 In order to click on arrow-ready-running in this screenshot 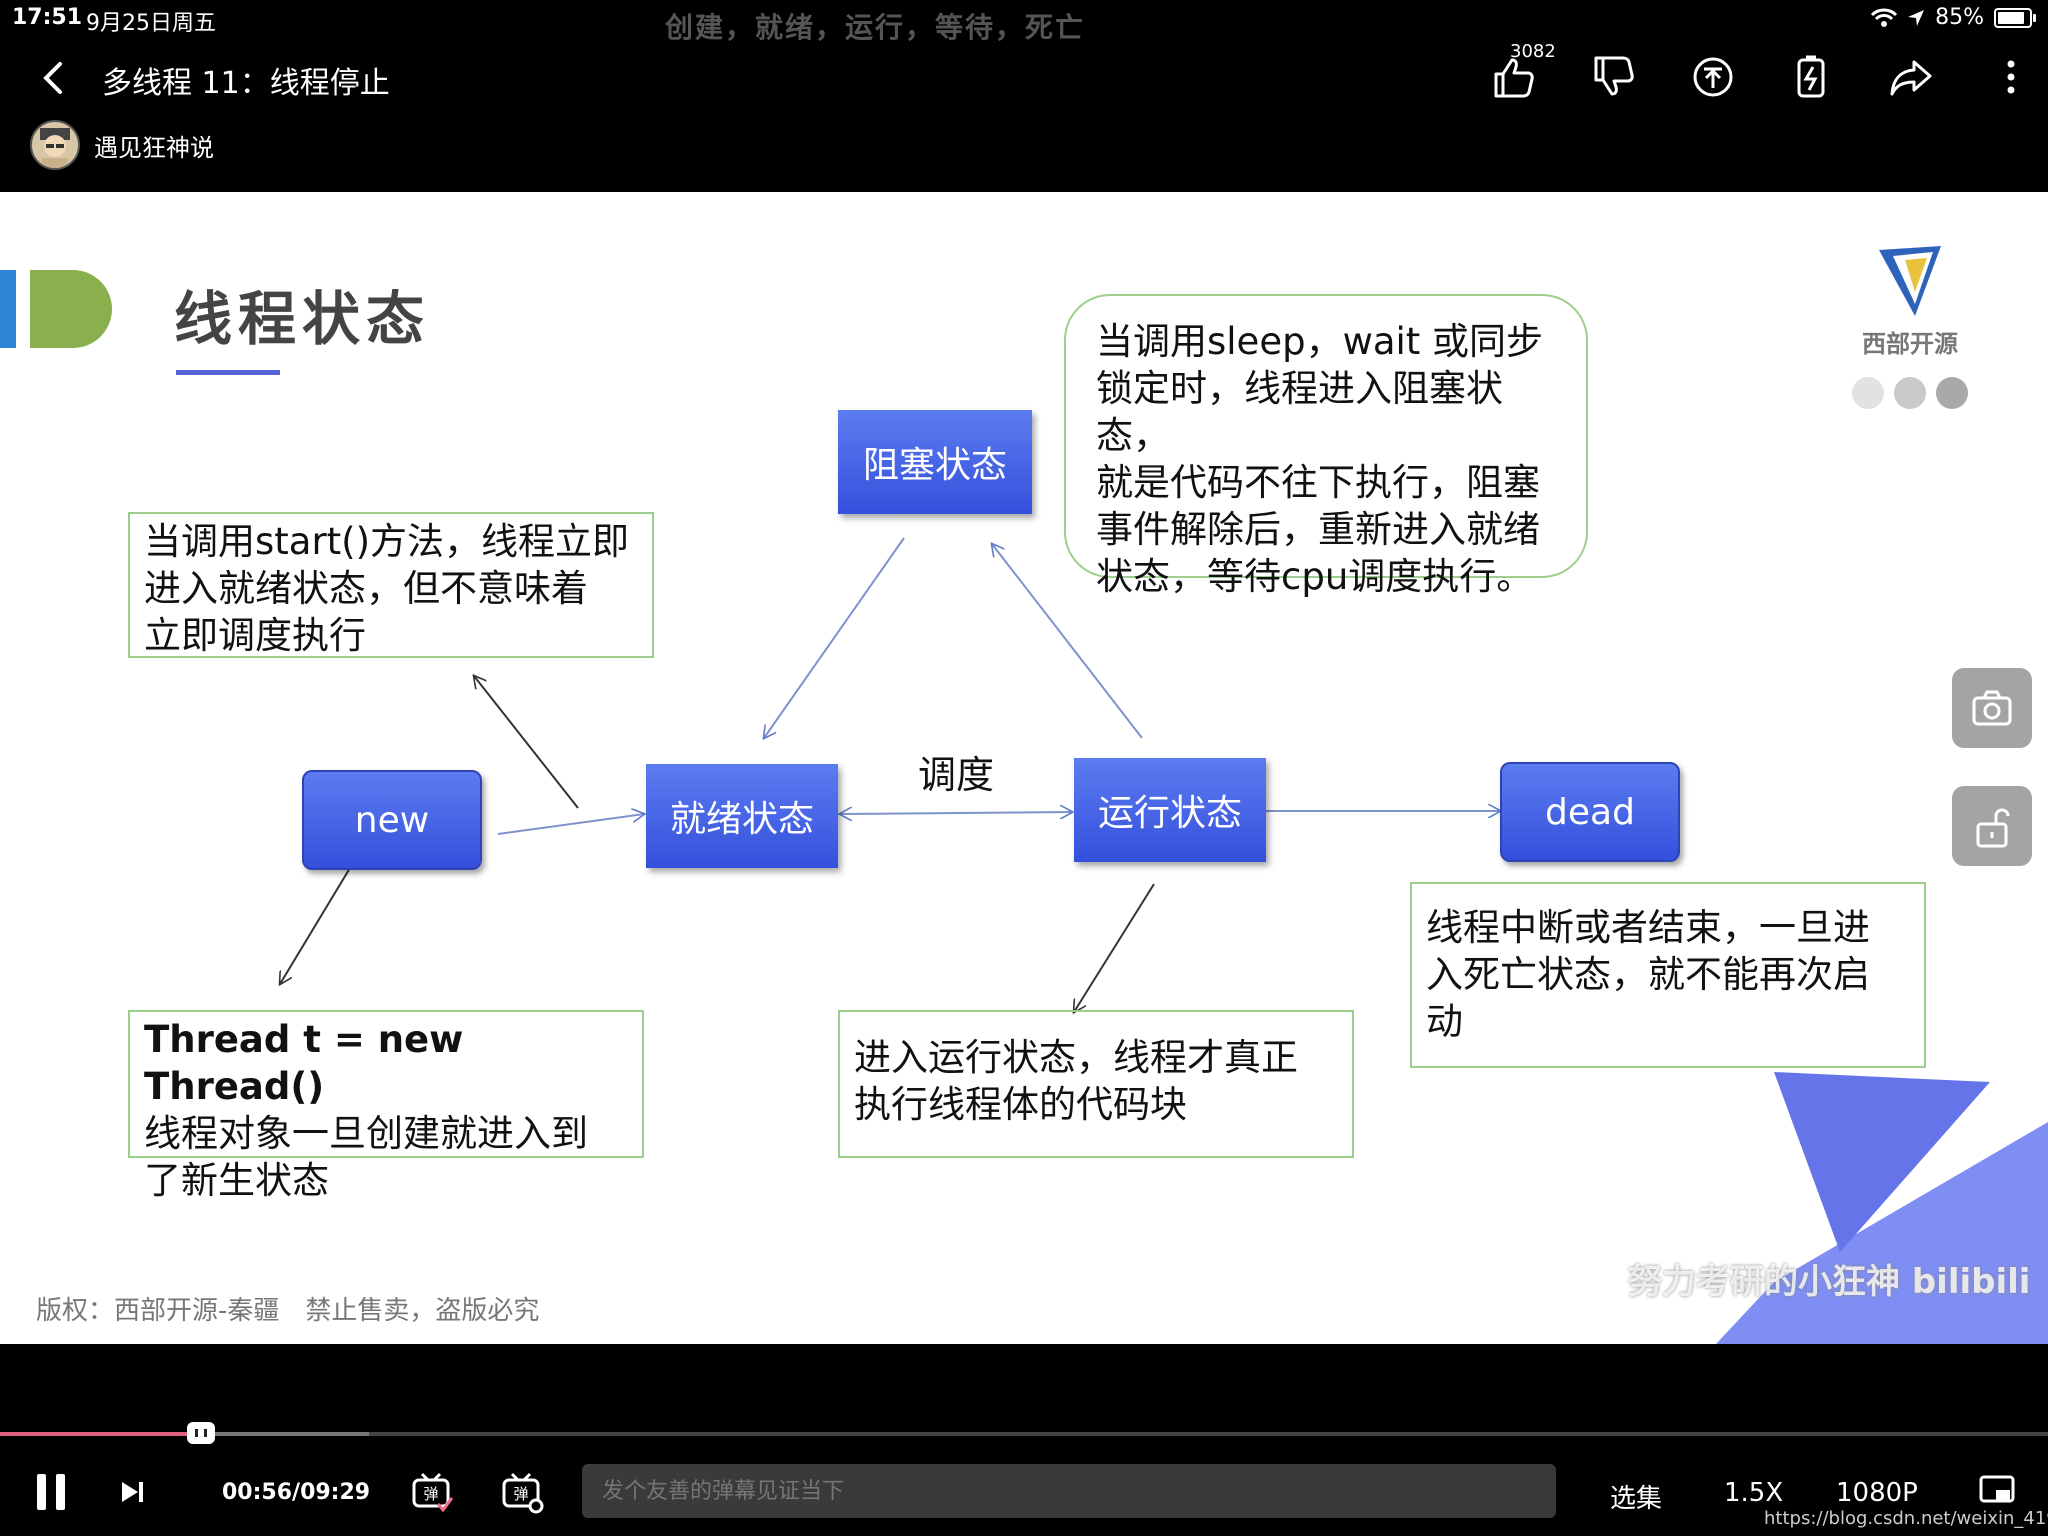, I will do `click(956, 813)`.